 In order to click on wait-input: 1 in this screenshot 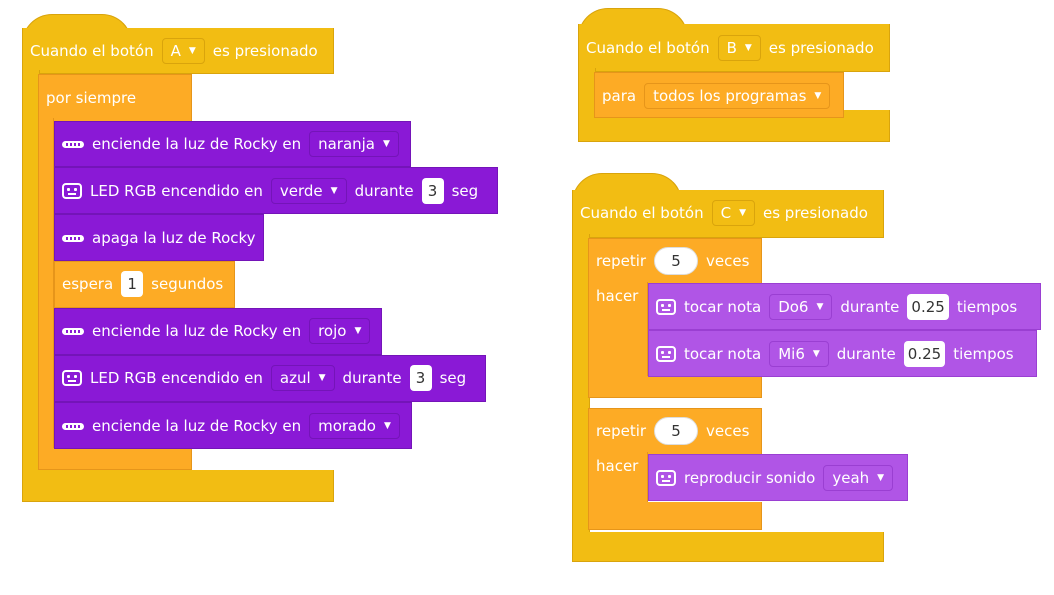, I will do `click(132, 284)`.